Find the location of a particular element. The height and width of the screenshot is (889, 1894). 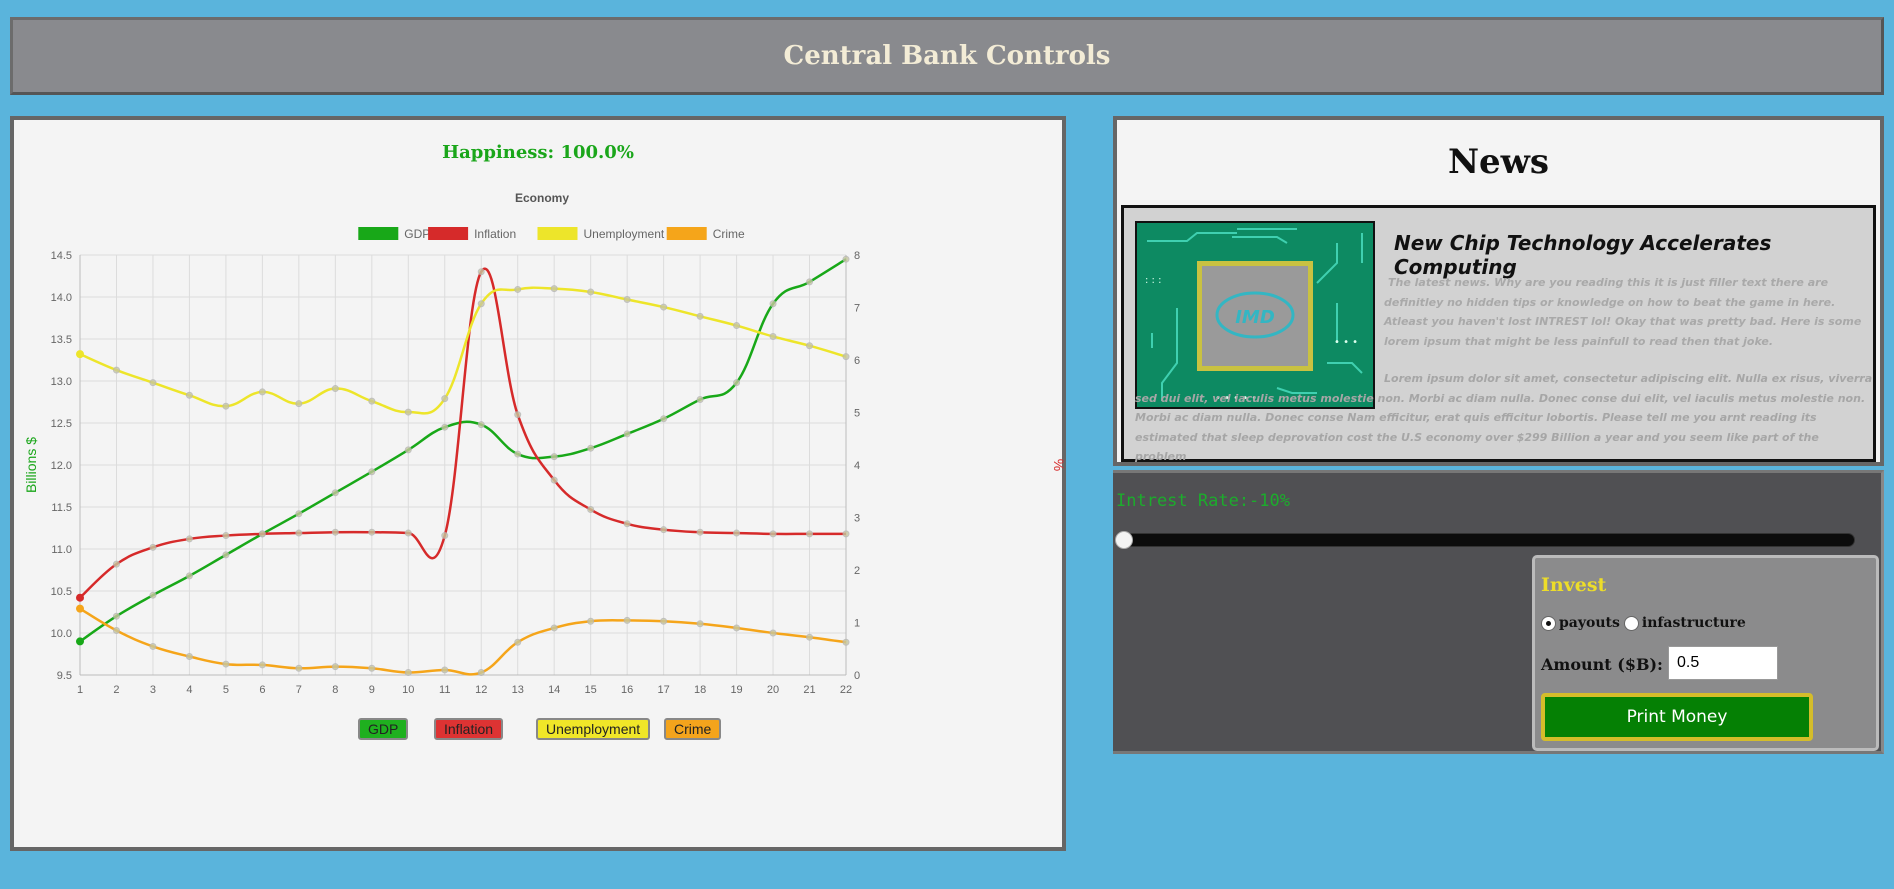

infrastructure-radio is located at coordinates (1631, 623).